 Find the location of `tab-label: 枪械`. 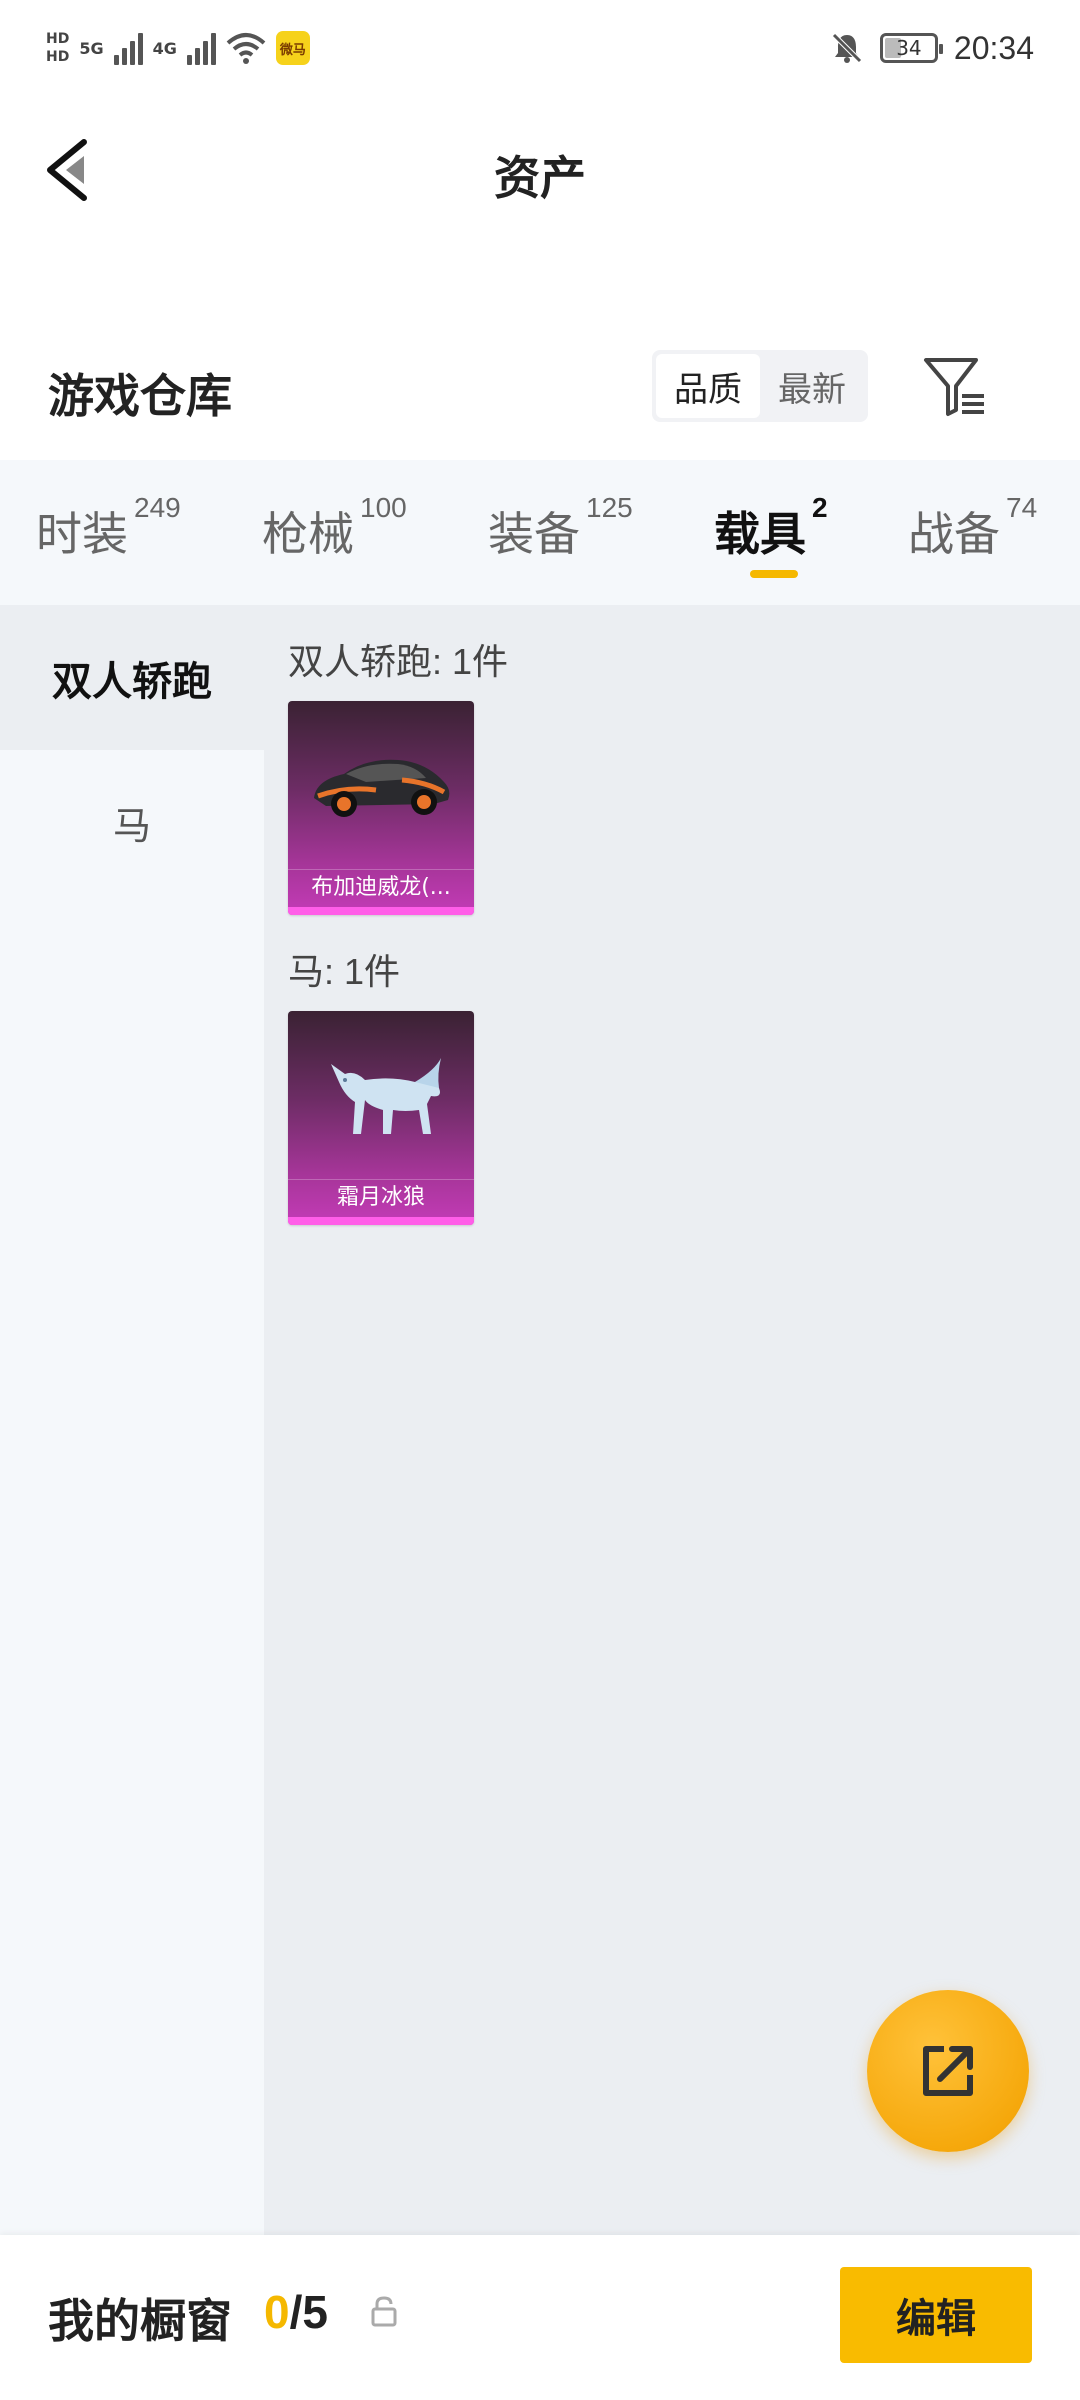

tab-label: 枪械 is located at coordinates (308, 534).